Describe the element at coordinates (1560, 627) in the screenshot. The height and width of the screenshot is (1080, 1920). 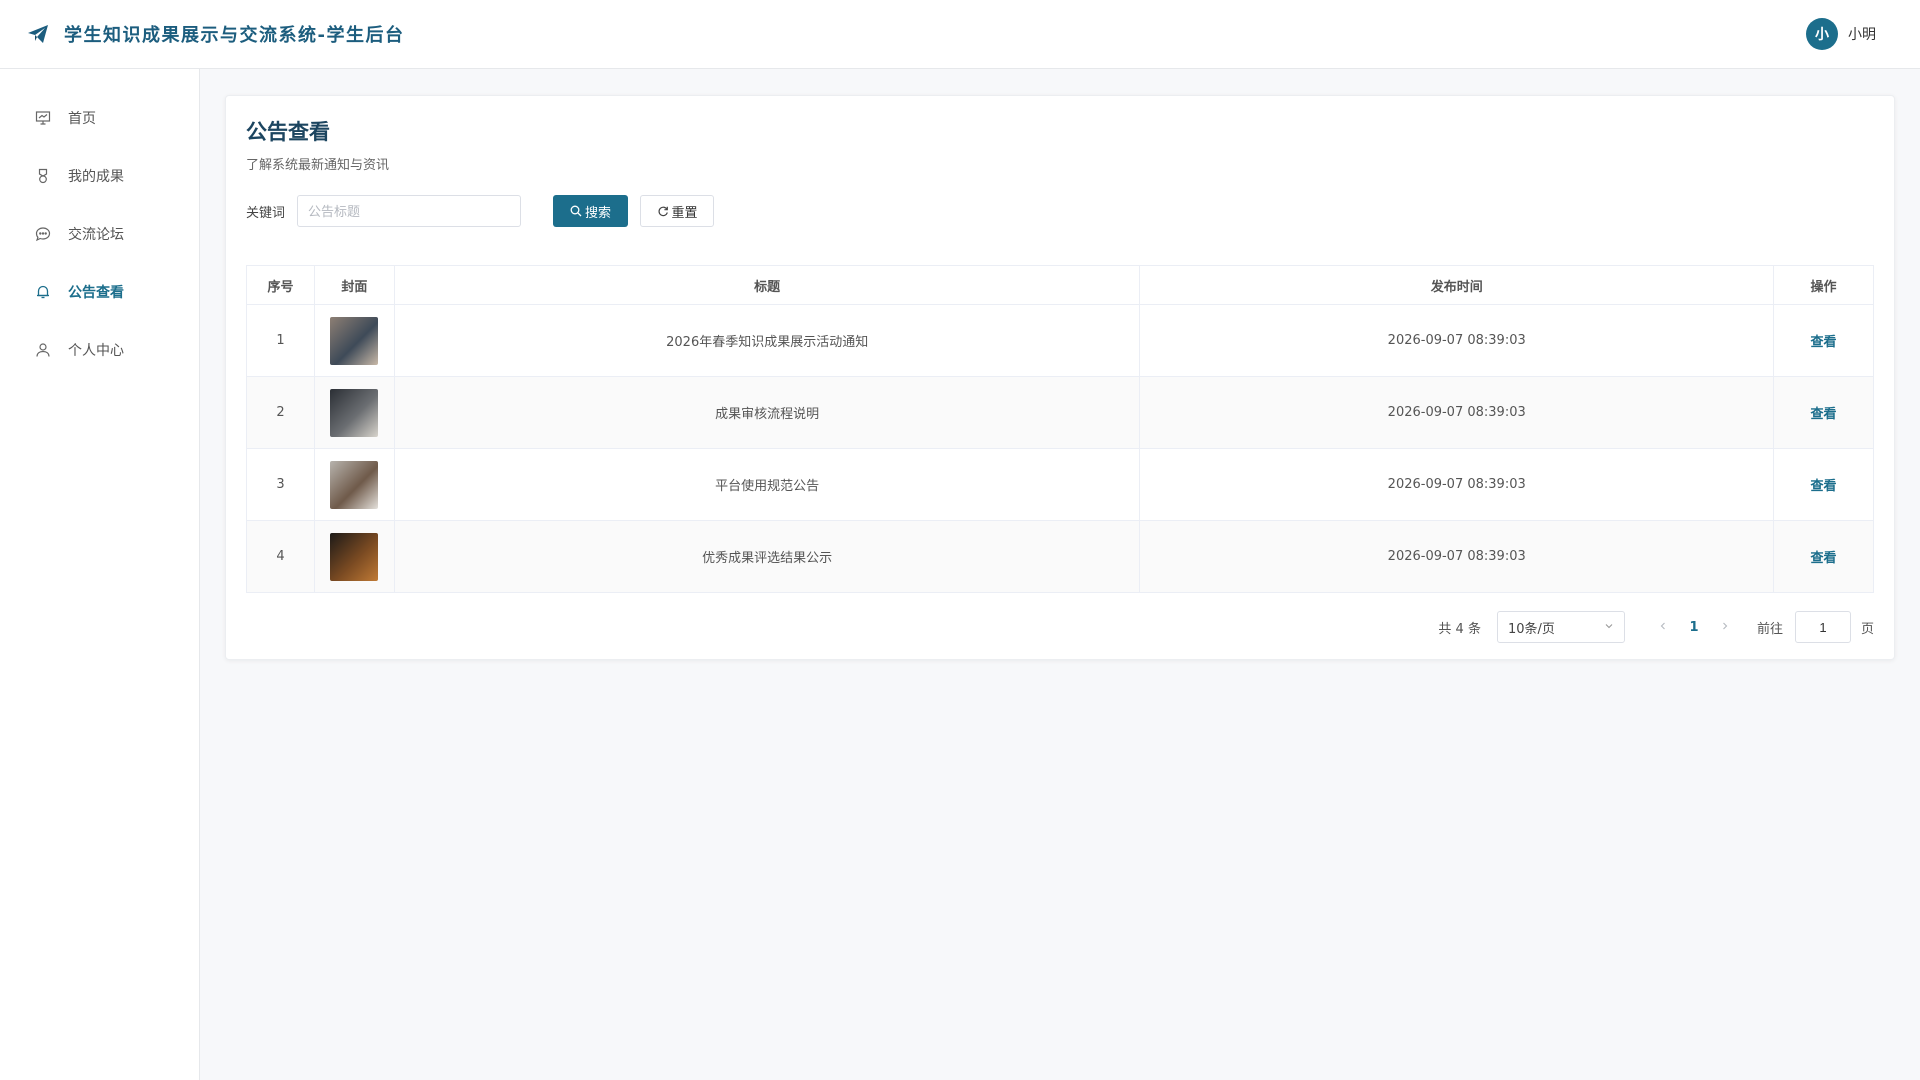
I see `page-size-select: 10条/页` at that location.